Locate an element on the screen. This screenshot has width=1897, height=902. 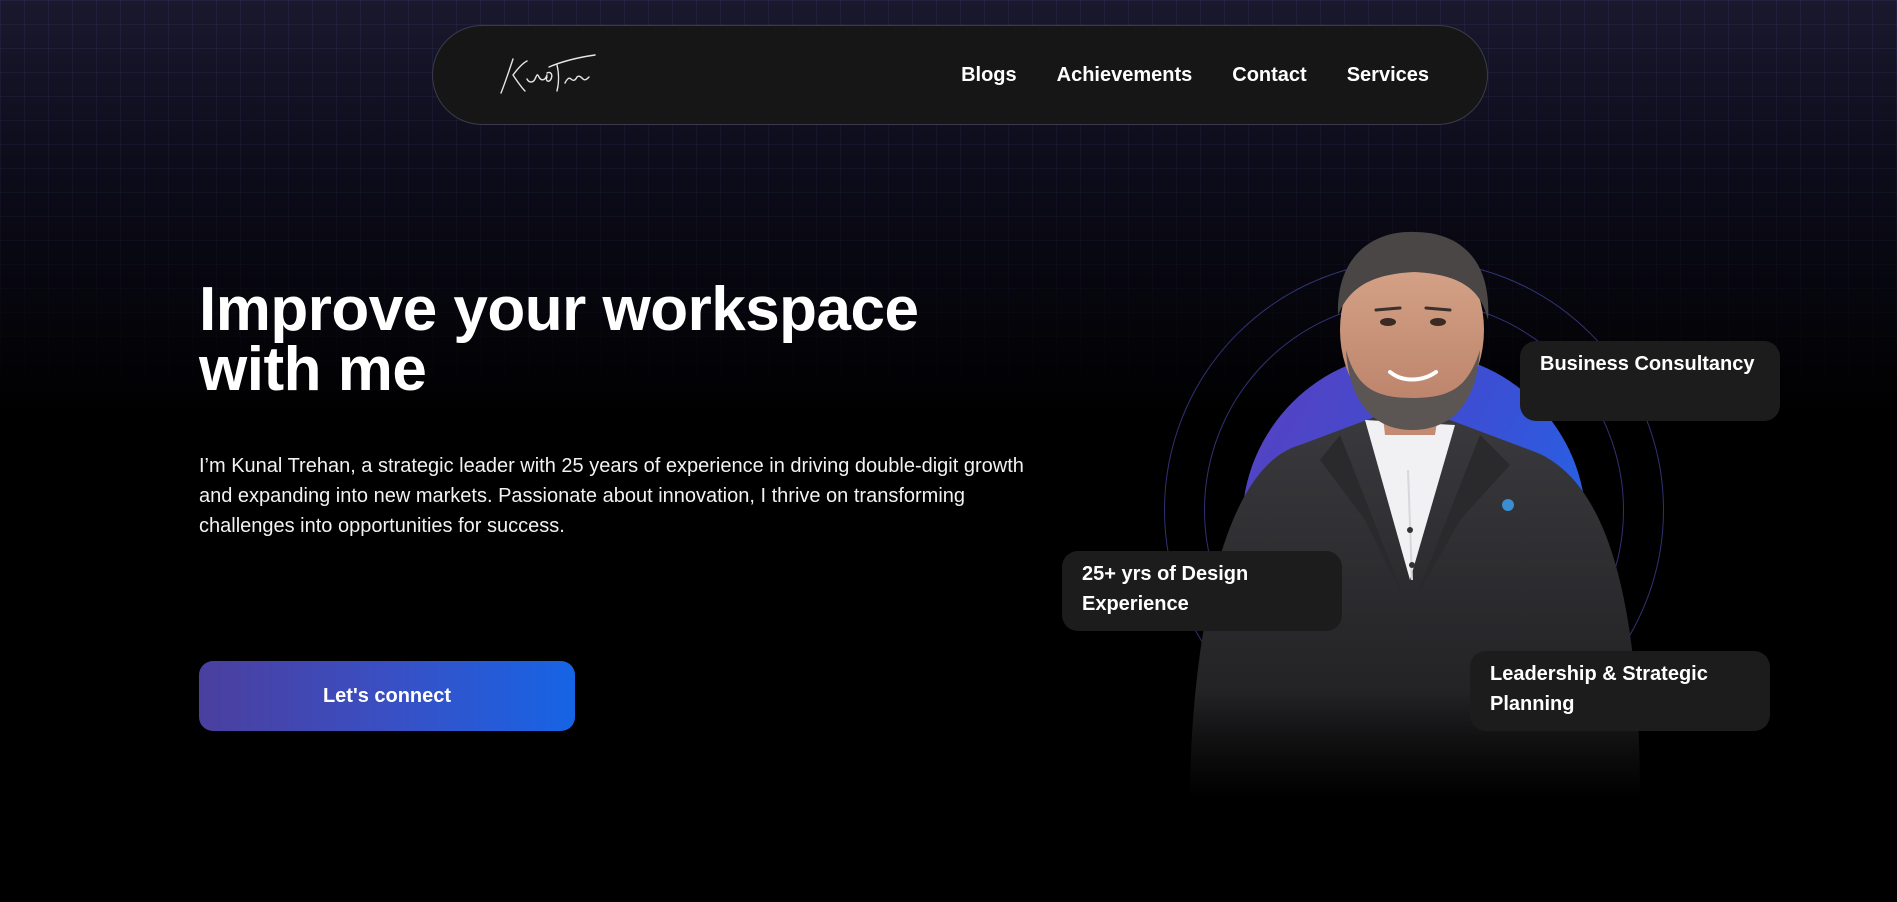
nav-link-blogs: Blogs is located at coordinates (989, 75).